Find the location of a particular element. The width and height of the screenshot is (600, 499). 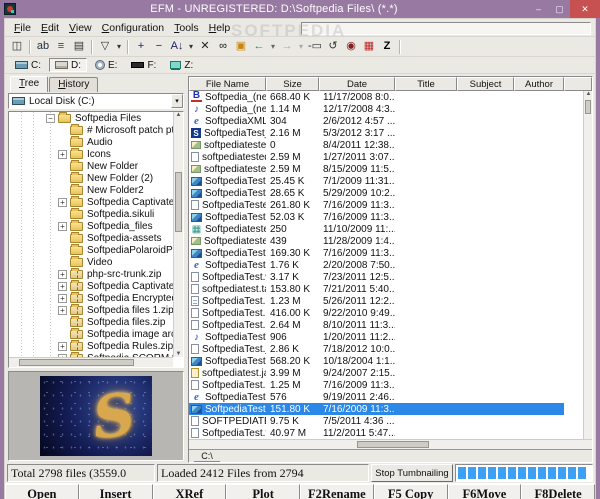

insert-button: Insert is located at coordinates (115, 491).